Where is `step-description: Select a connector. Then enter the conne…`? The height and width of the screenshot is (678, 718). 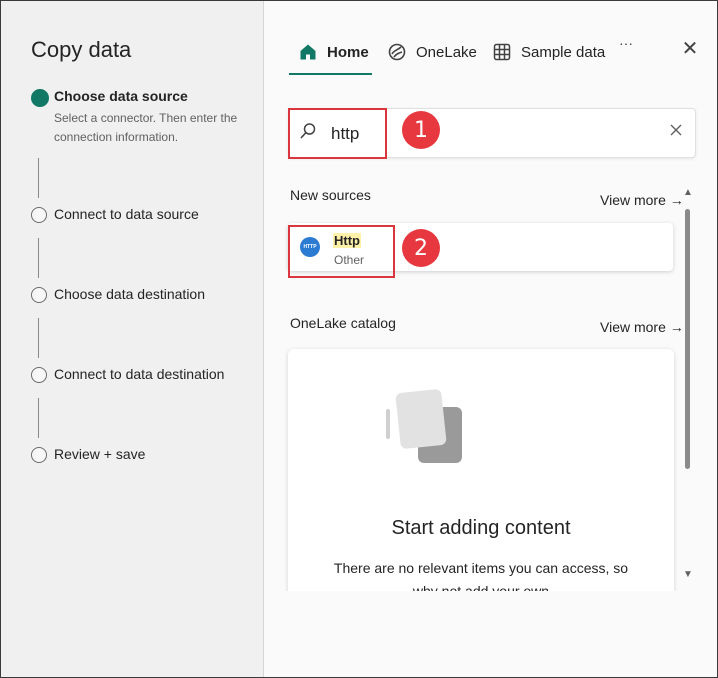 step-description: Select a connector. Then enter the conne… is located at coordinates (146, 127).